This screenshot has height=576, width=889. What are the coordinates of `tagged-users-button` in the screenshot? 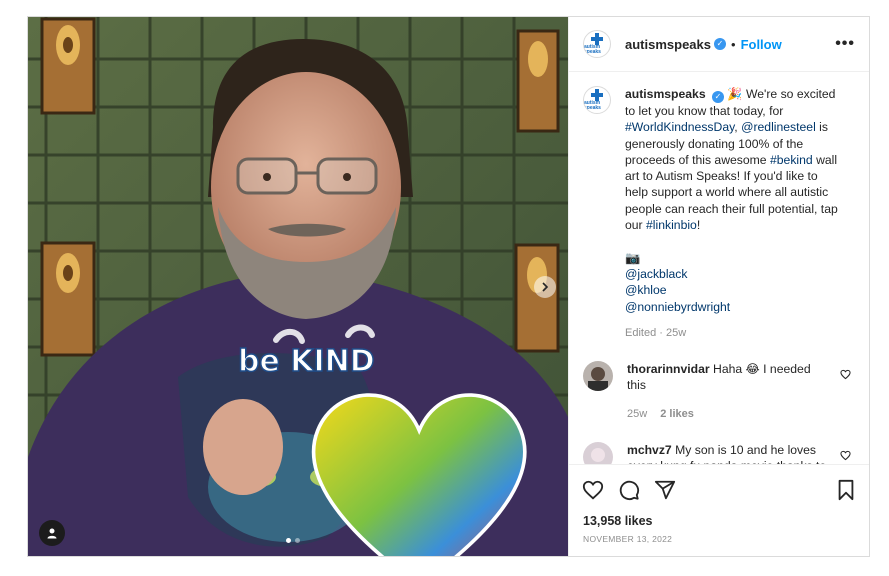 It's located at (52, 533).